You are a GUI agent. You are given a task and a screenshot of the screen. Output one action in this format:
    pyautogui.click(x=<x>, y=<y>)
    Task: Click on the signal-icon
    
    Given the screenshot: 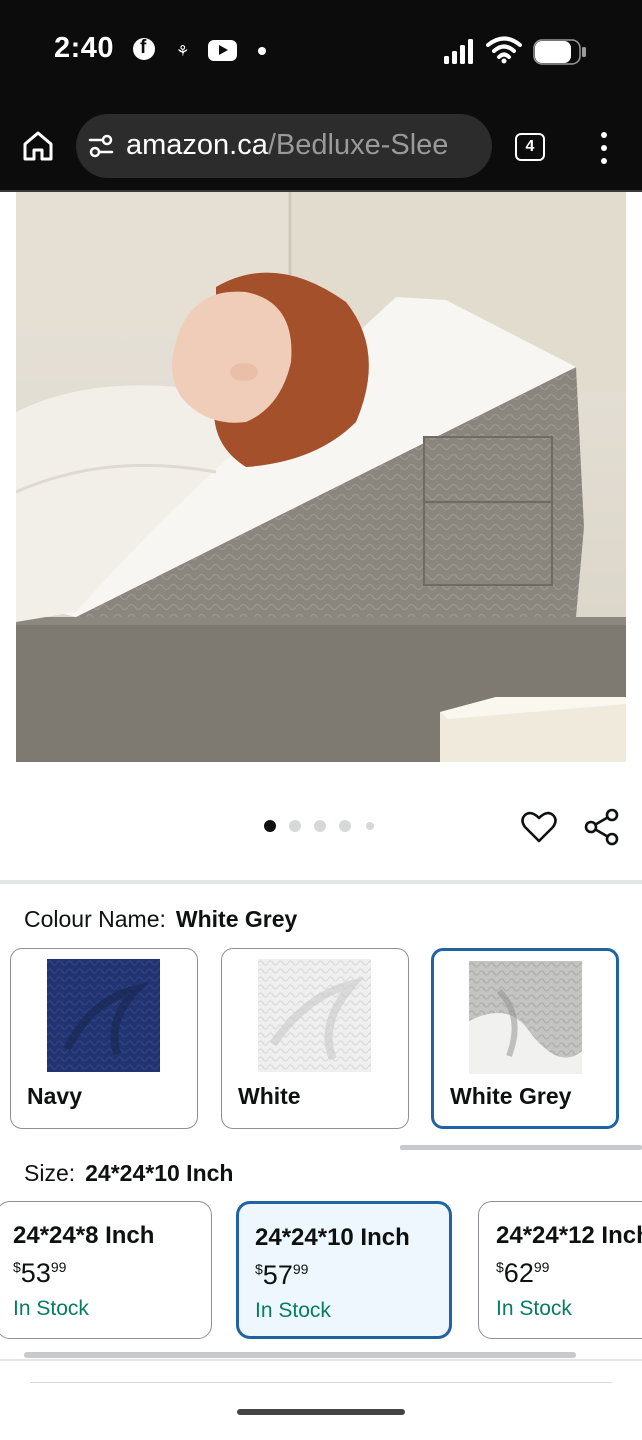 What is the action you would take?
    pyautogui.click(x=458, y=51)
    